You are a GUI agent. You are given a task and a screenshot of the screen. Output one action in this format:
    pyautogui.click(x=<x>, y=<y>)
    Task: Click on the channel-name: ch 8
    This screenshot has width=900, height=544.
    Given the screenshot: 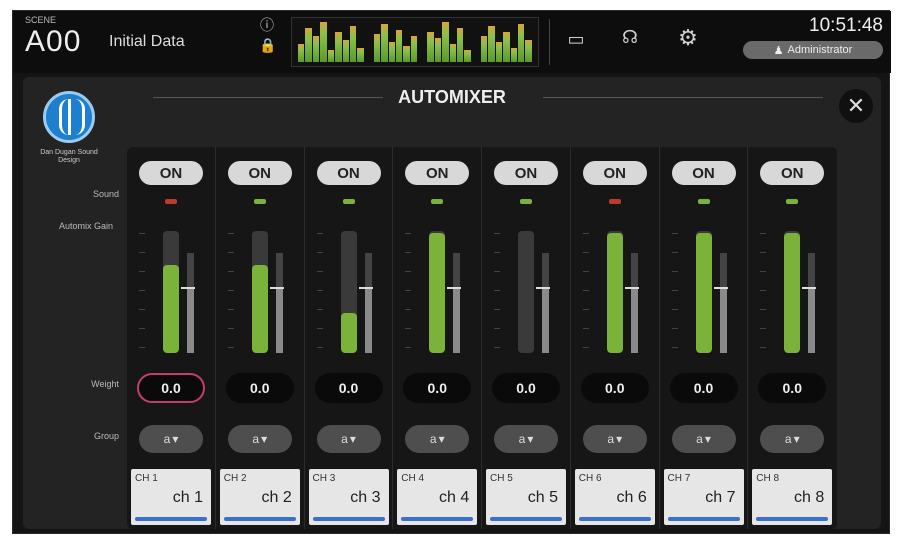 What is the action you would take?
    pyautogui.click(x=809, y=497)
    